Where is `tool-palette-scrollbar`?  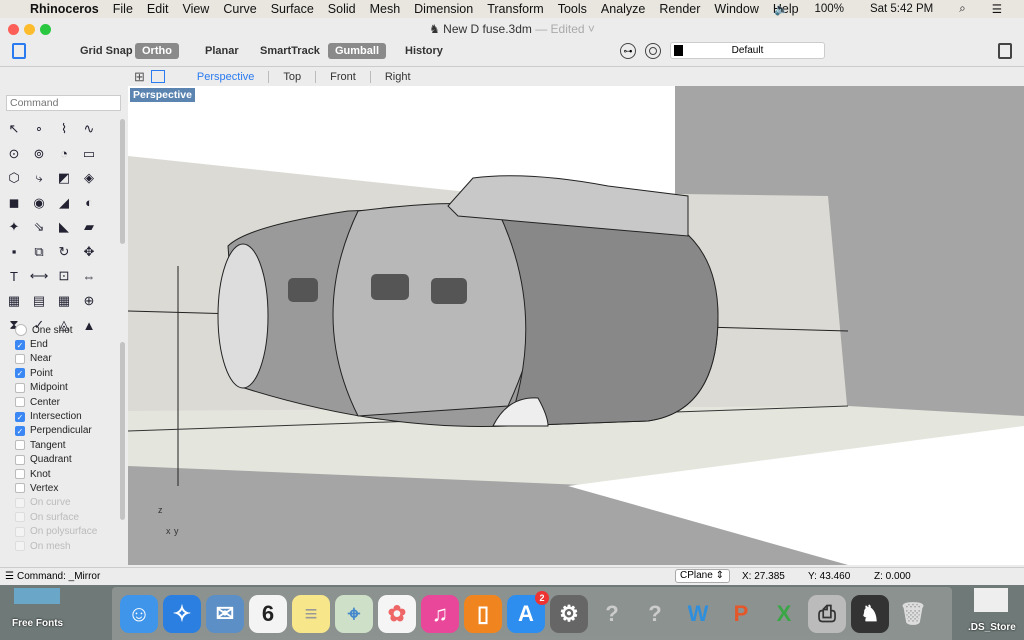
tool-palette-scrollbar is located at coordinates (122, 181).